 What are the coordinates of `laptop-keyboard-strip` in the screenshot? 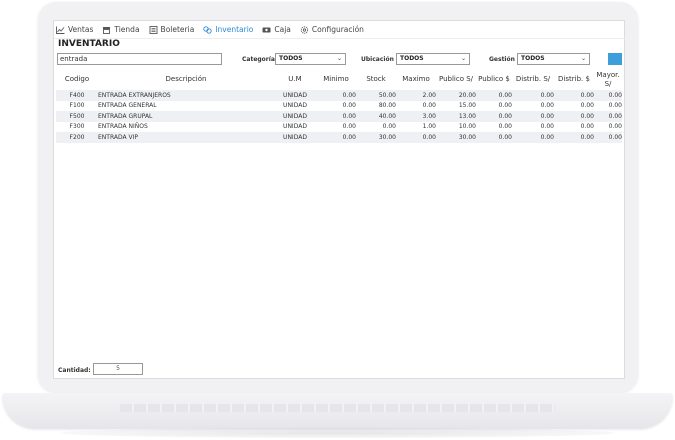 It's located at (337, 408).